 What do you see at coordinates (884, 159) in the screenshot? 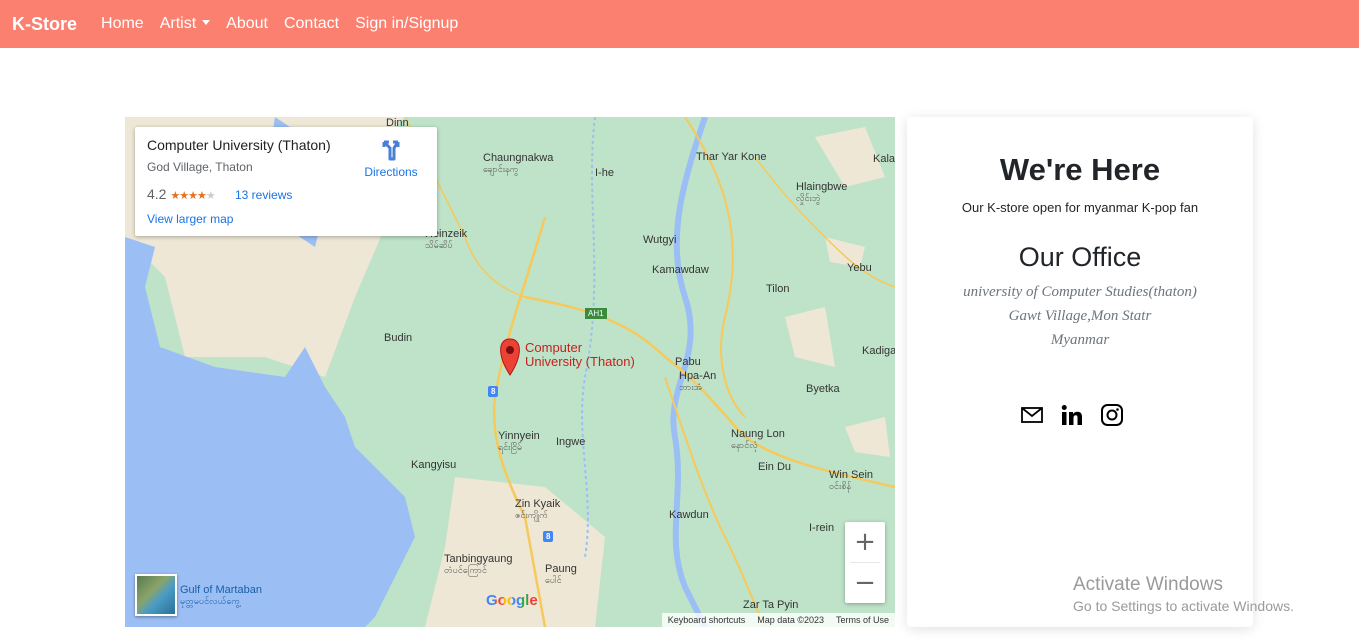
I see `place-label: Kala` at bounding box center [884, 159].